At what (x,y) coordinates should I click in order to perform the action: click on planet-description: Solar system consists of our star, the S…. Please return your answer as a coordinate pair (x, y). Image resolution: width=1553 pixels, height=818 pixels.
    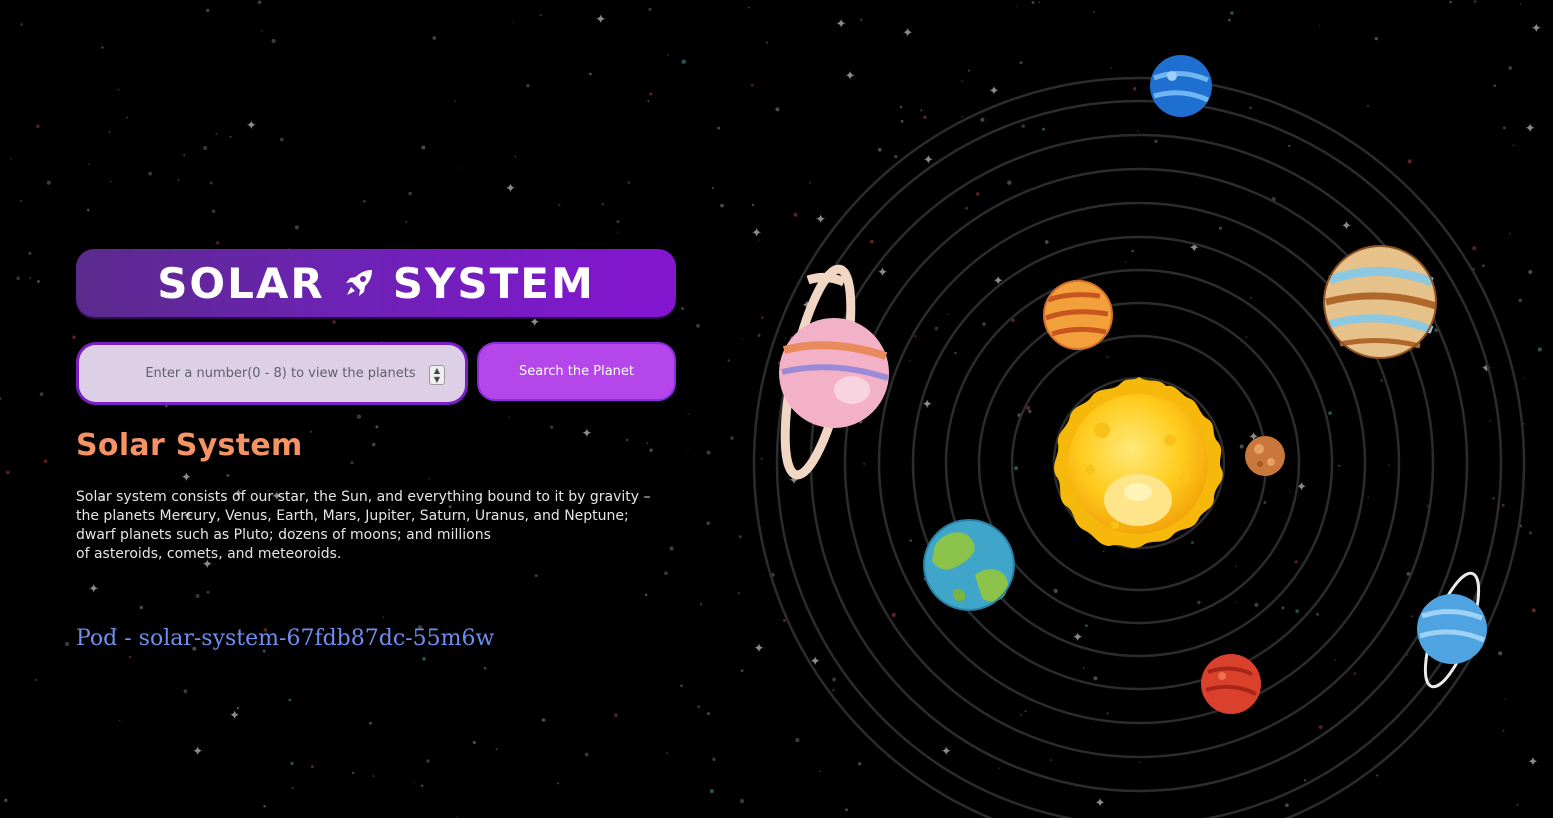
    Looking at the image, I should click on (376, 526).